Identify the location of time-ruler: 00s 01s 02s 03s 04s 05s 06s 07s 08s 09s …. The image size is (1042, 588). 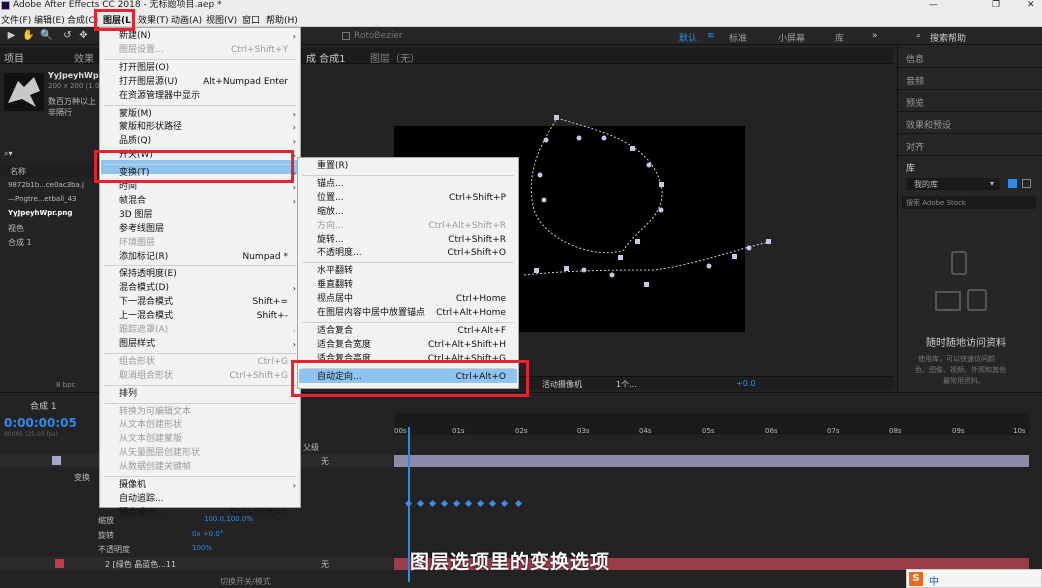
(711, 424).